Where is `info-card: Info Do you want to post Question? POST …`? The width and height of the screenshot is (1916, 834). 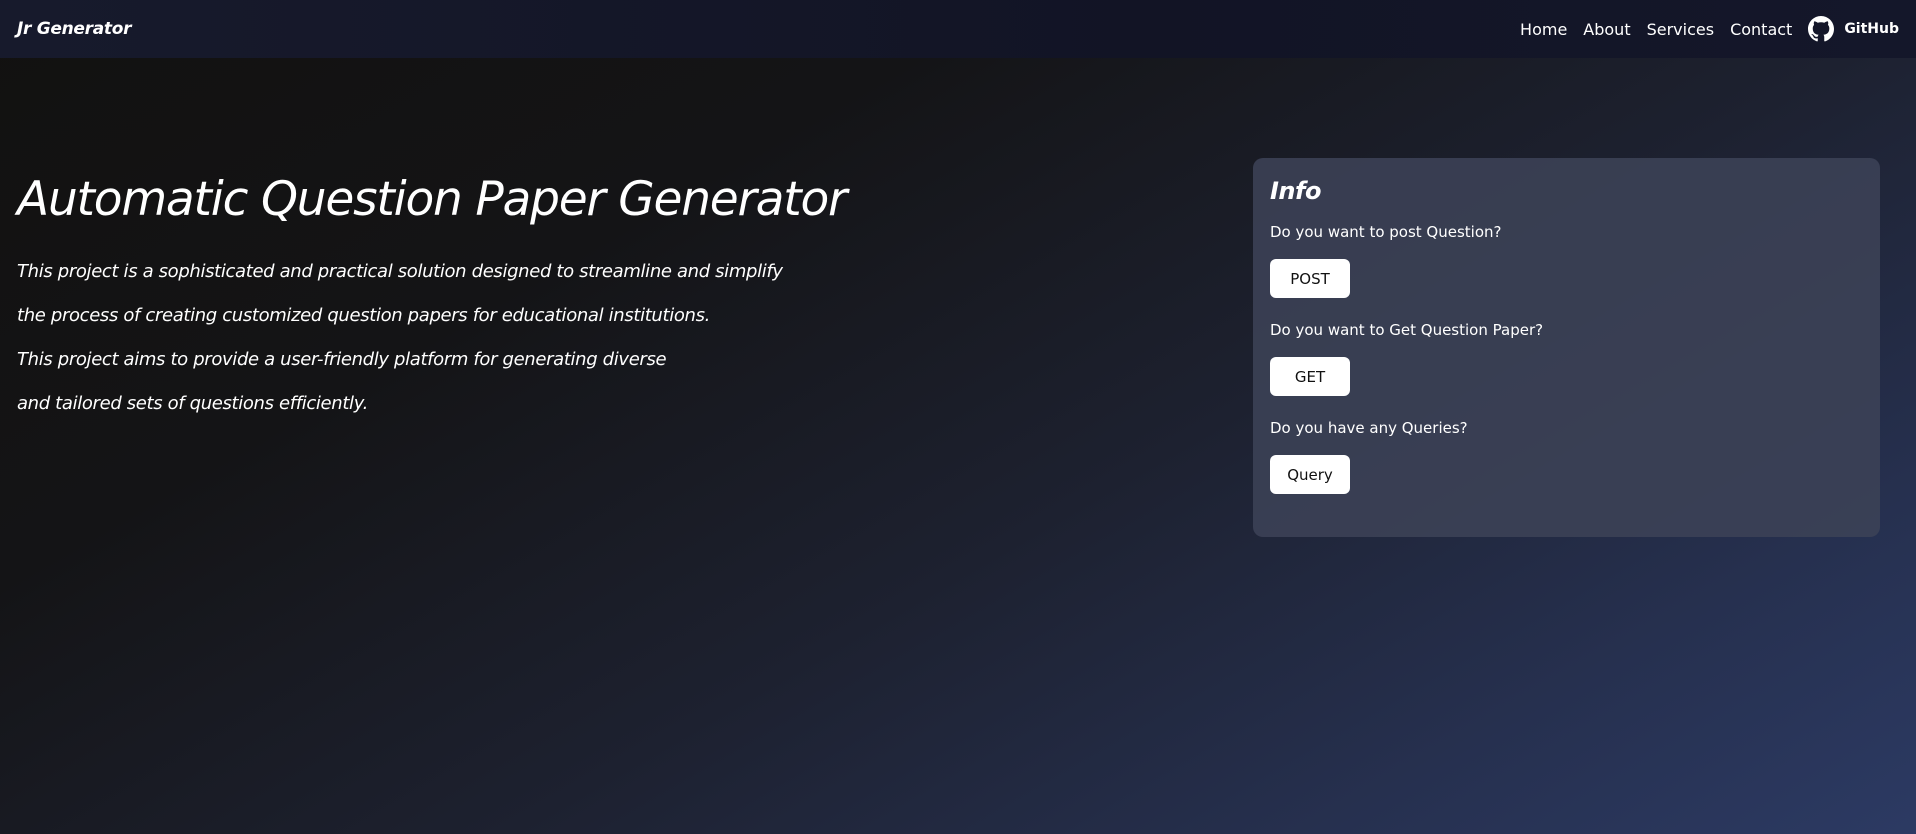
info-card: Info Do you want to post Question? POST … is located at coordinates (1566, 347).